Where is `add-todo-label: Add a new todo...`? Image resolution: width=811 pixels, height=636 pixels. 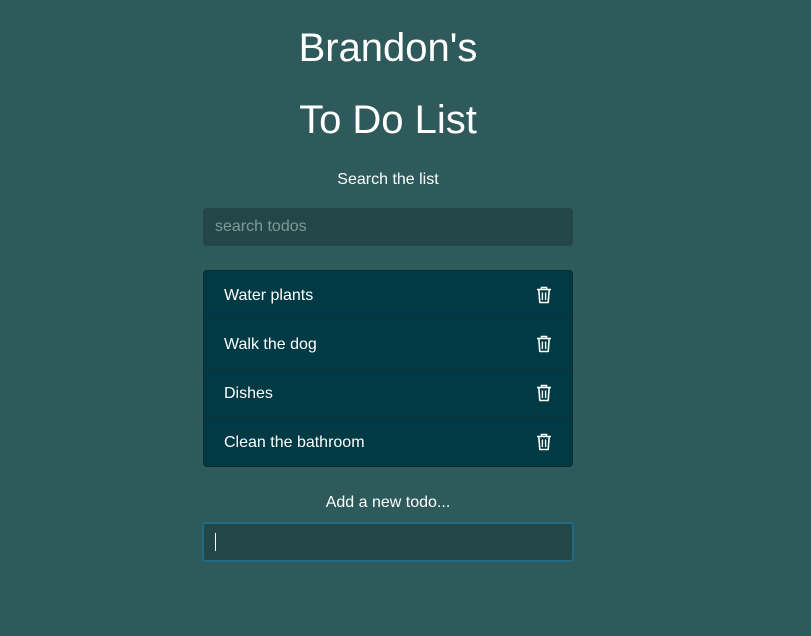 add-todo-label: Add a new todo... is located at coordinates (388, 502).